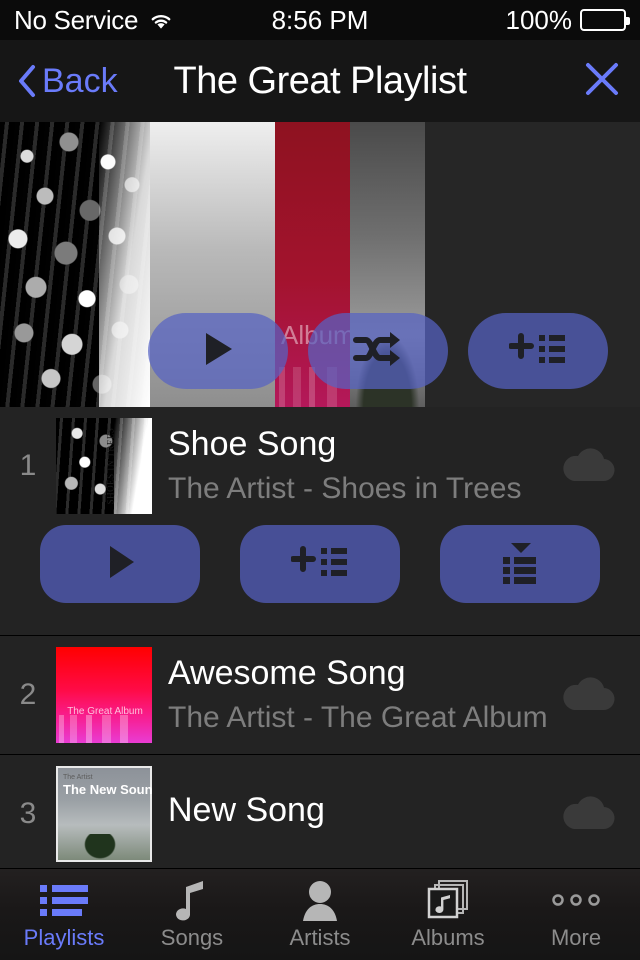 This screenshot has width=640, height=960. I want to click on song-title: New Song, so click(246, 810).